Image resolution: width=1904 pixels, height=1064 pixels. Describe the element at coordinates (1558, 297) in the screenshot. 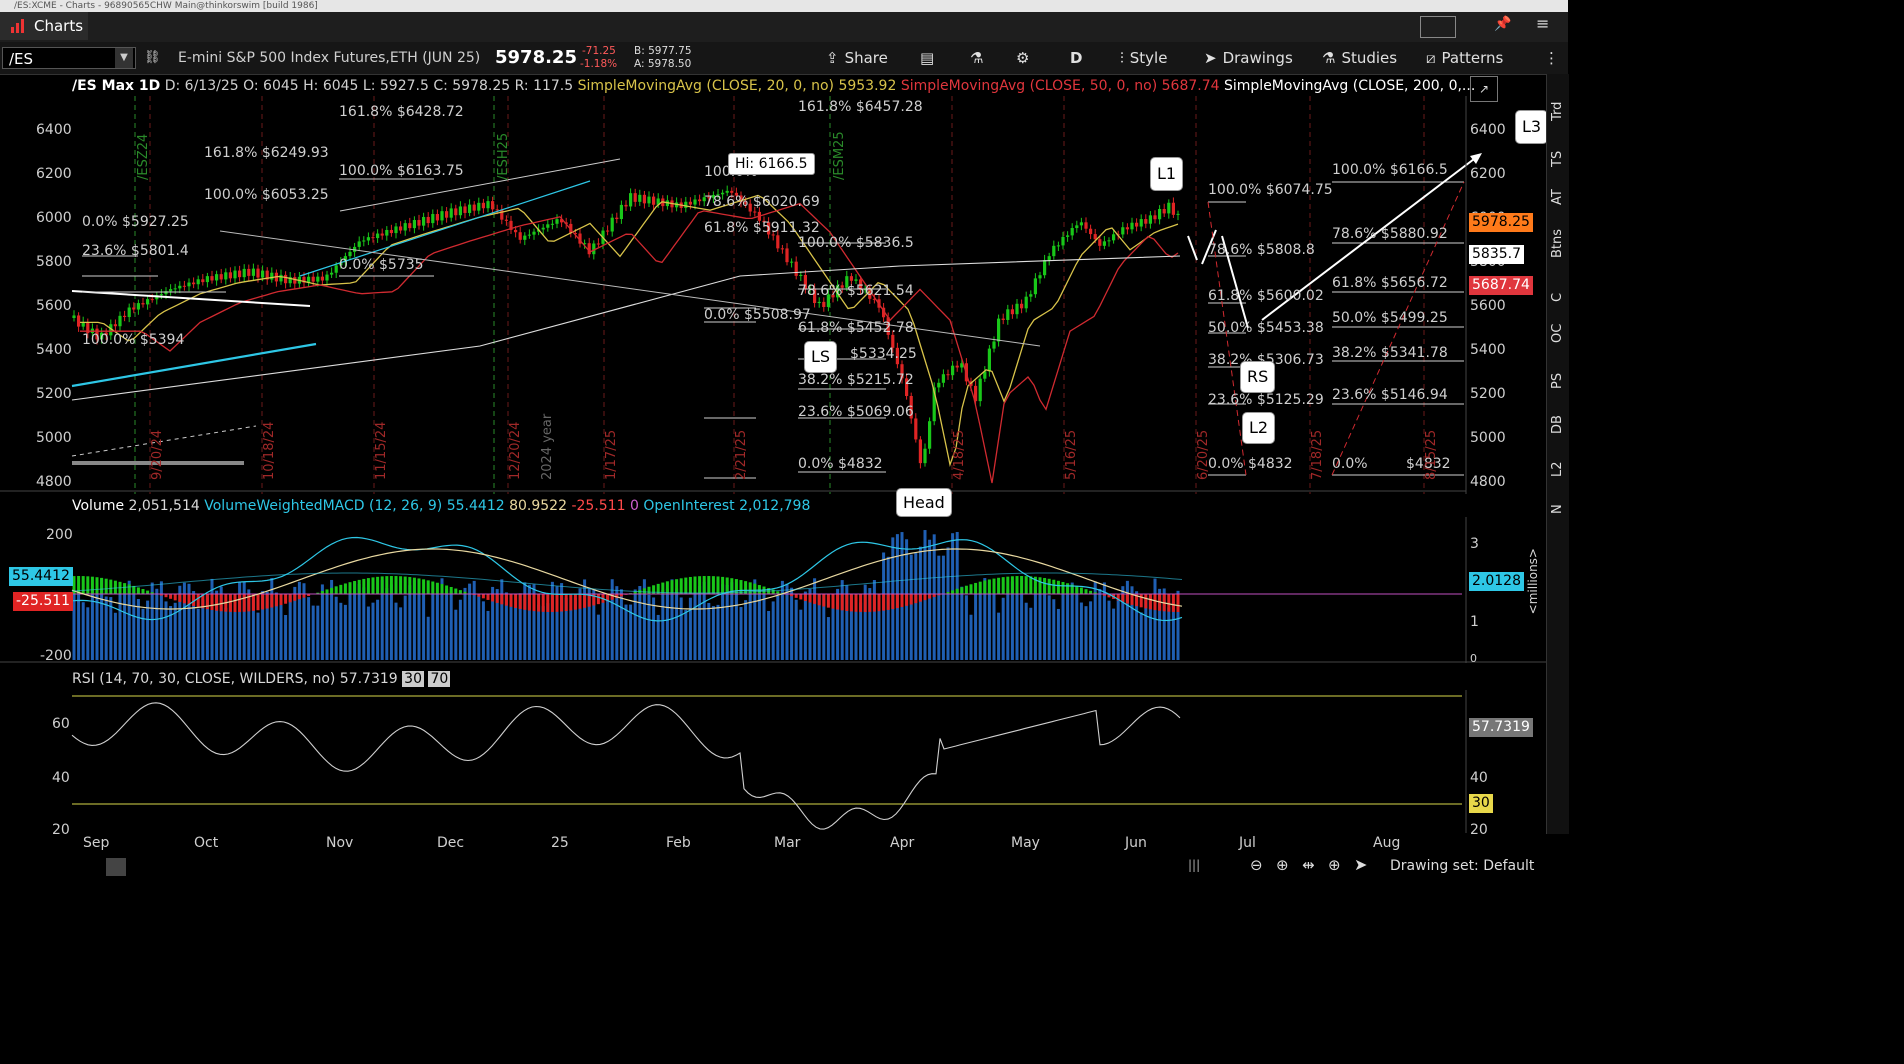

I see `rail-tab-c: C` at that location.